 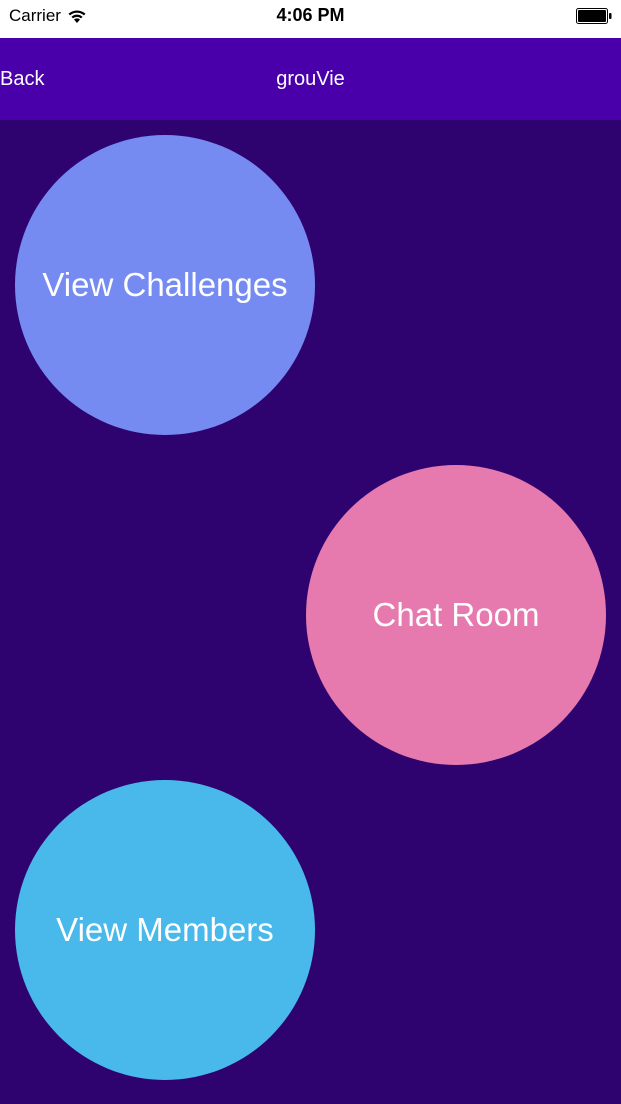 I want to click on battery-full-icon, so click(x=594, y=16).